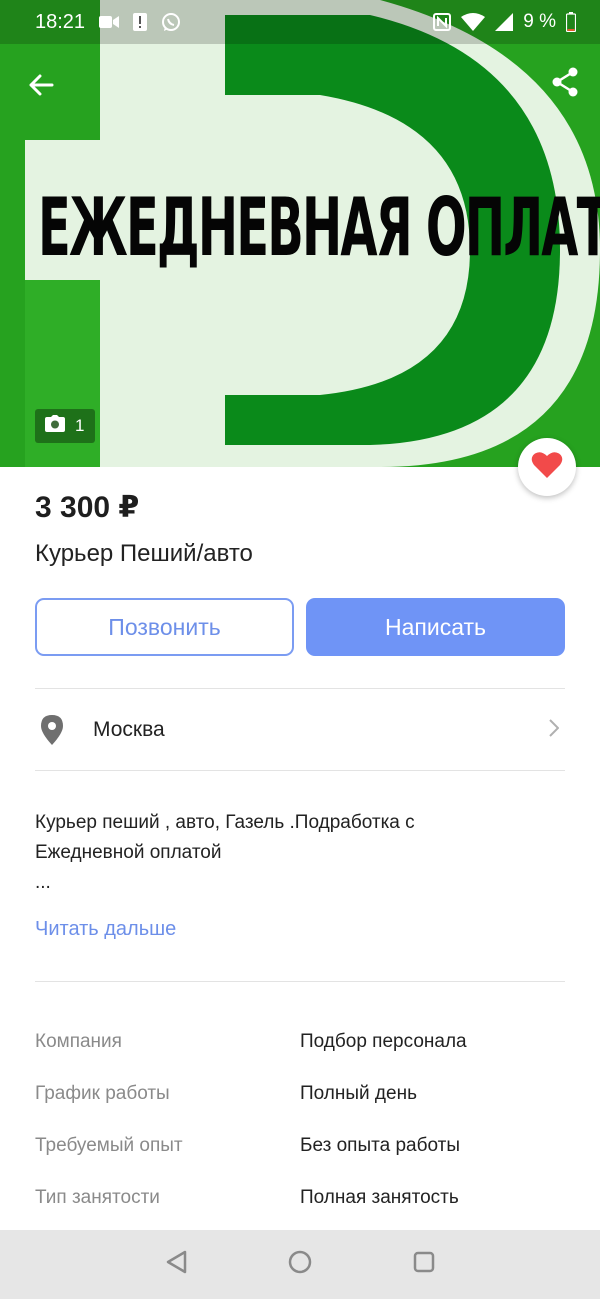 This screenshot has width=600, height=1299. I want to click on write-button: Написать, so click(435, 627).